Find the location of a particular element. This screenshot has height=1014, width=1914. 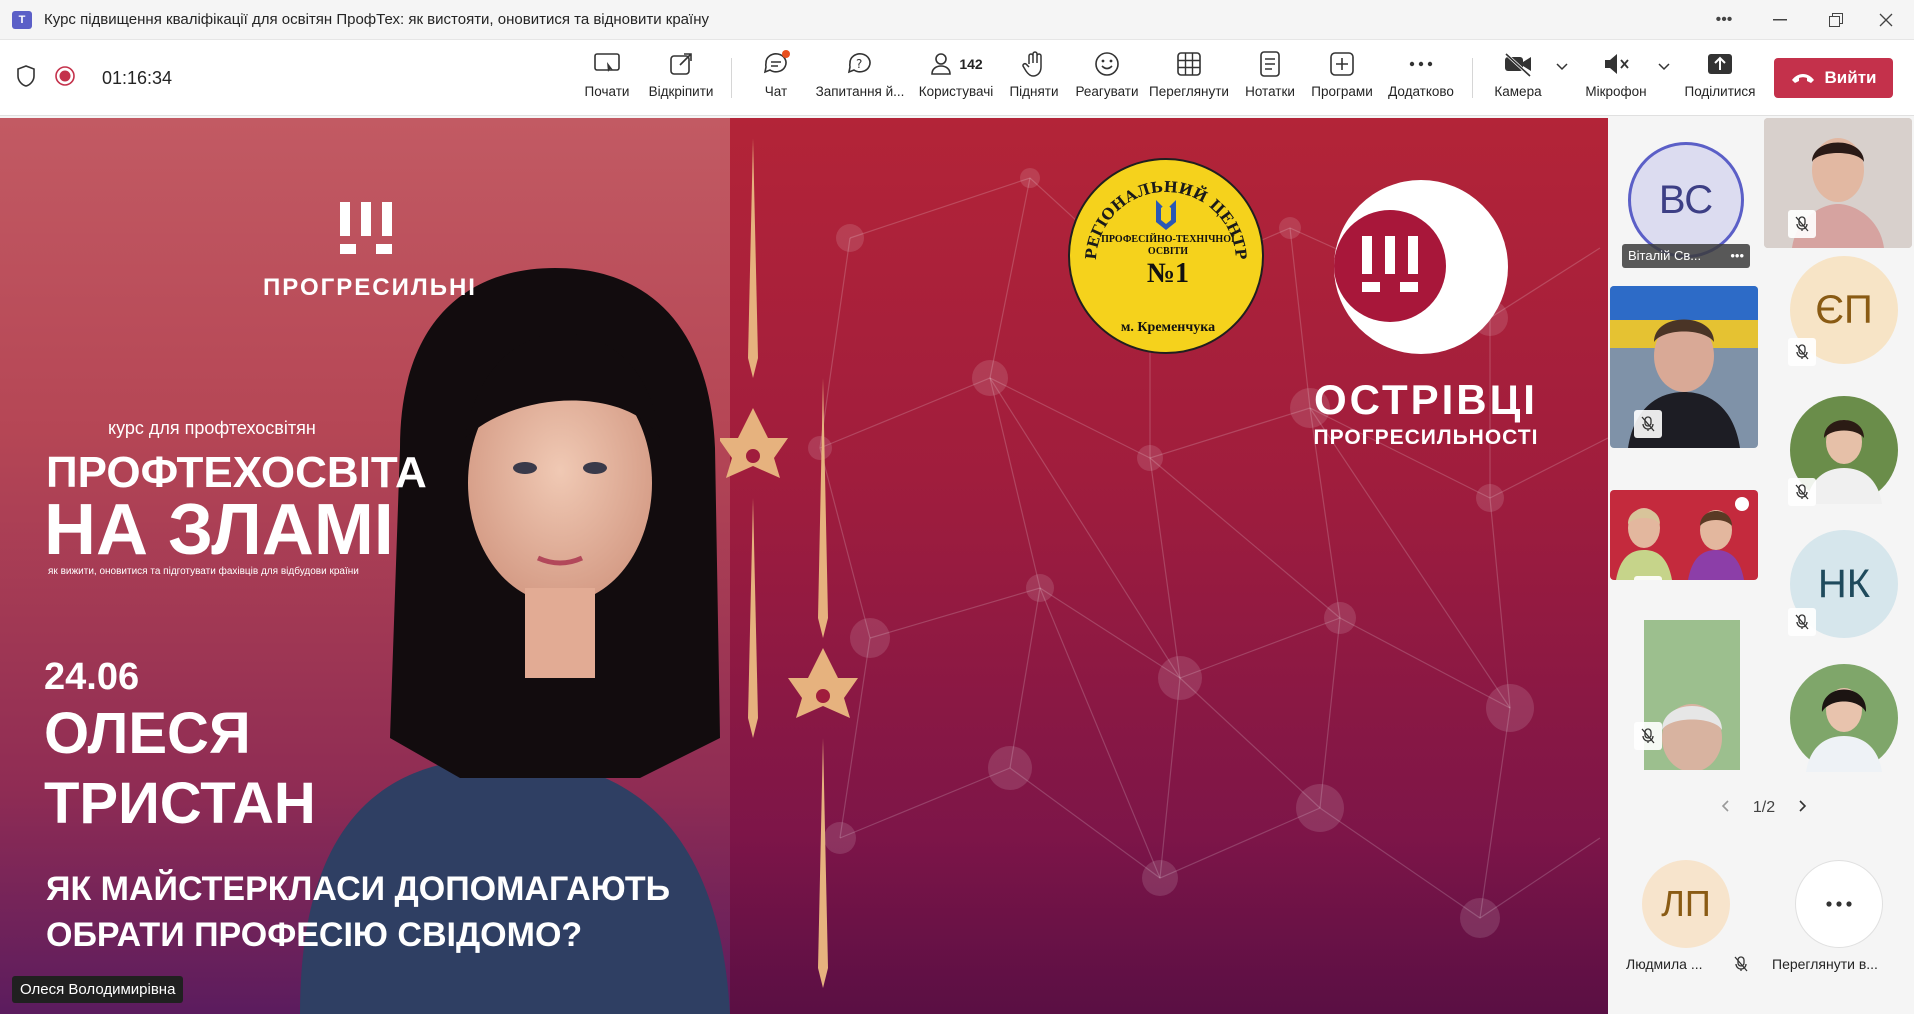

start-button: Почати is located at coordinates (607, 78).